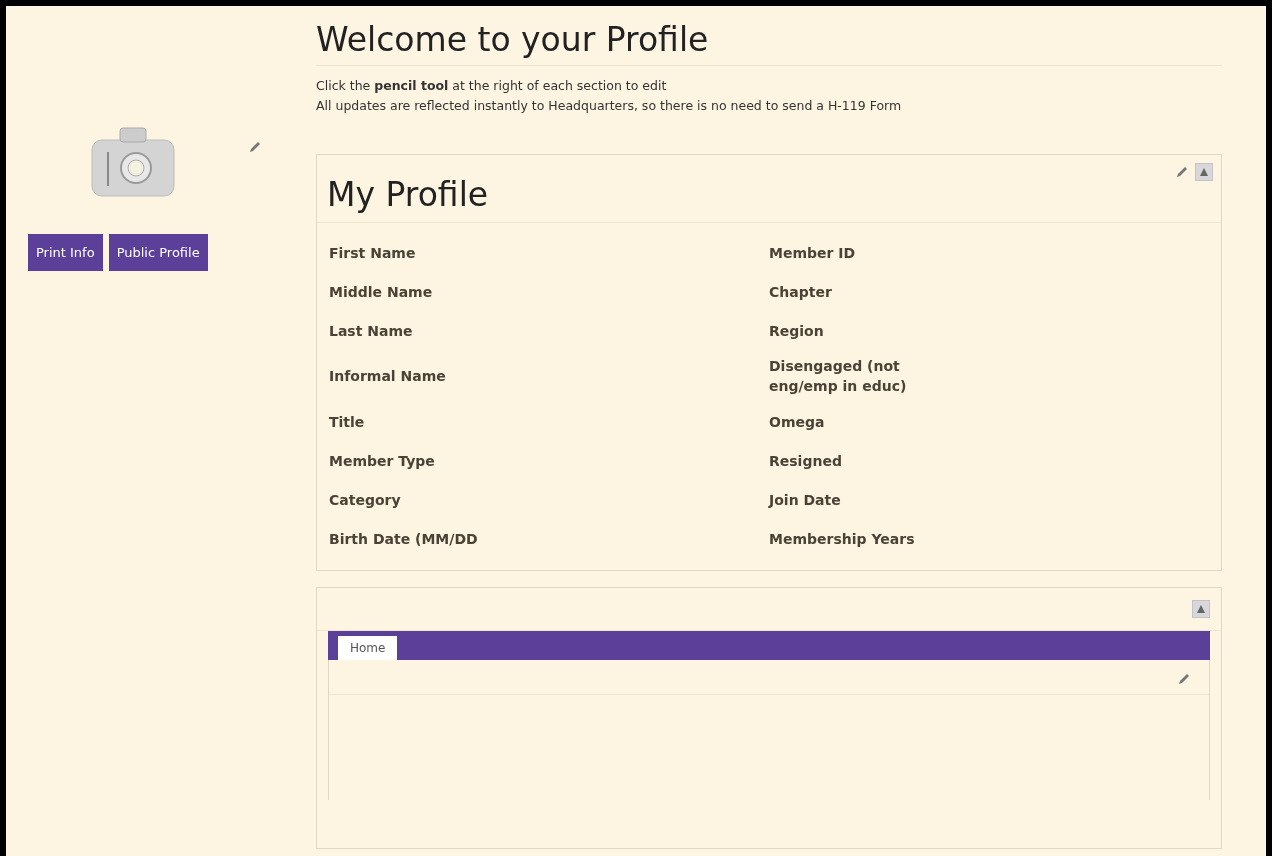 The width and height of the screenshot is (1272, 856). I want to click on action-button: Print Info, so click(65, 252).